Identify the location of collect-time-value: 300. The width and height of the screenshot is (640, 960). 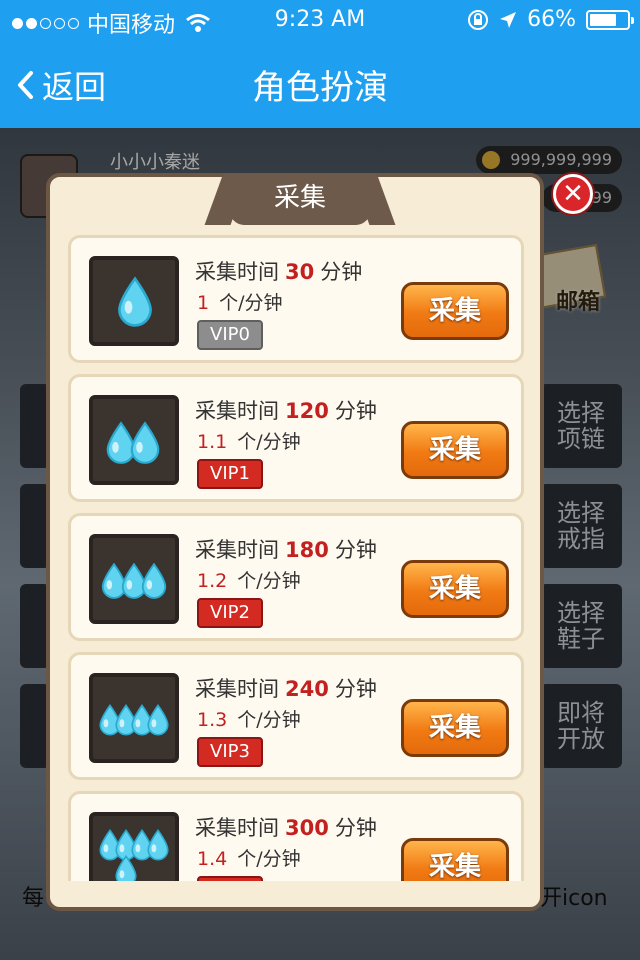
(307, 828).